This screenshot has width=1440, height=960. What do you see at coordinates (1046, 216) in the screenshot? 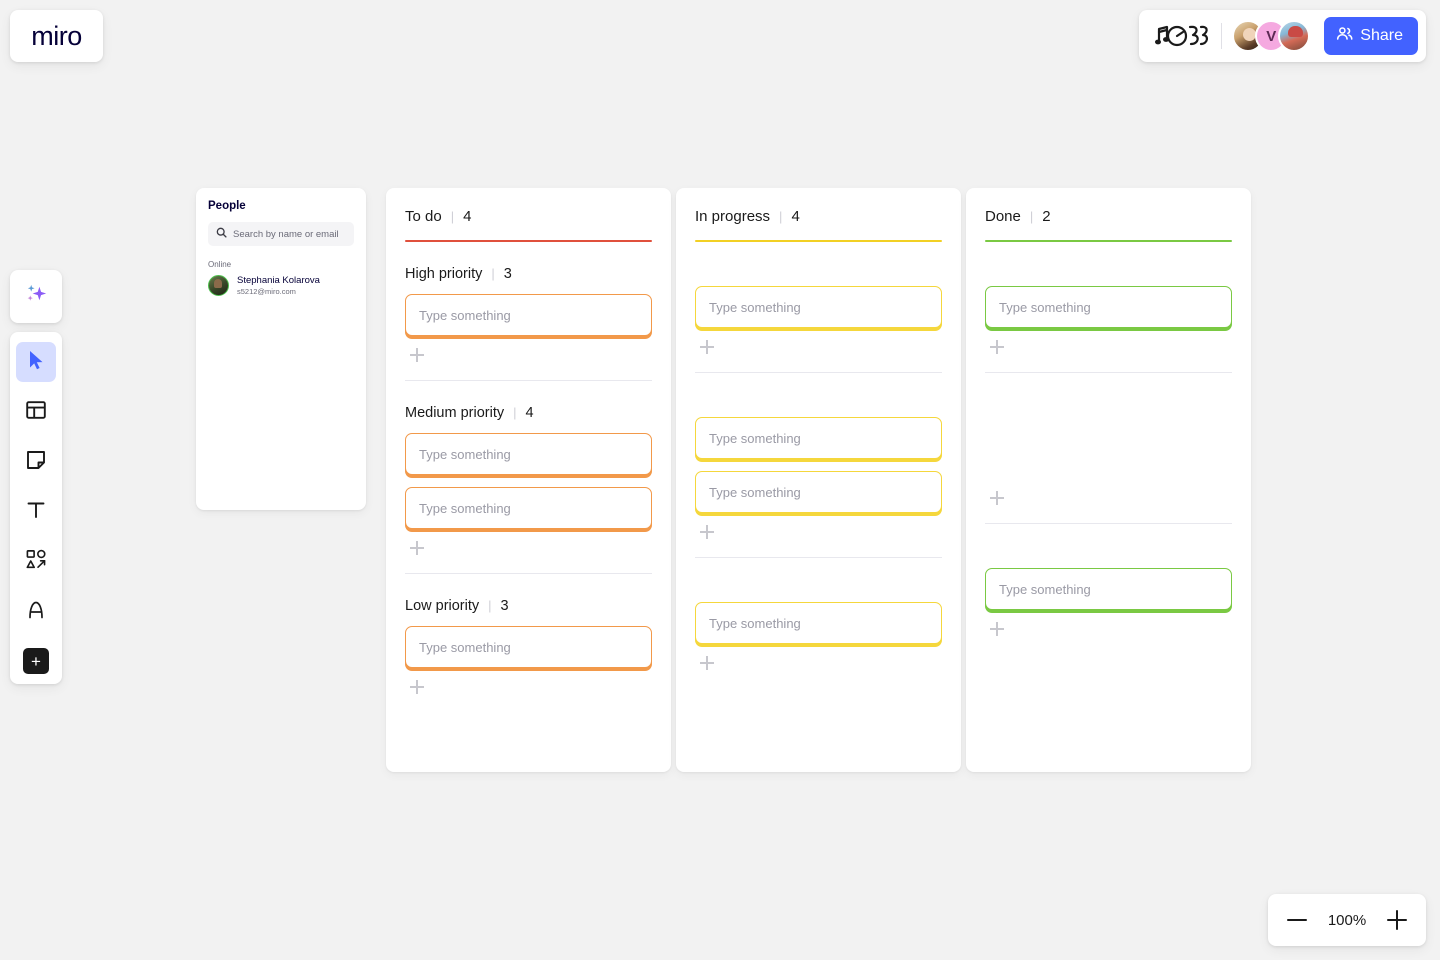
I see `column-count: 2` at bounding box center [1046, 216].